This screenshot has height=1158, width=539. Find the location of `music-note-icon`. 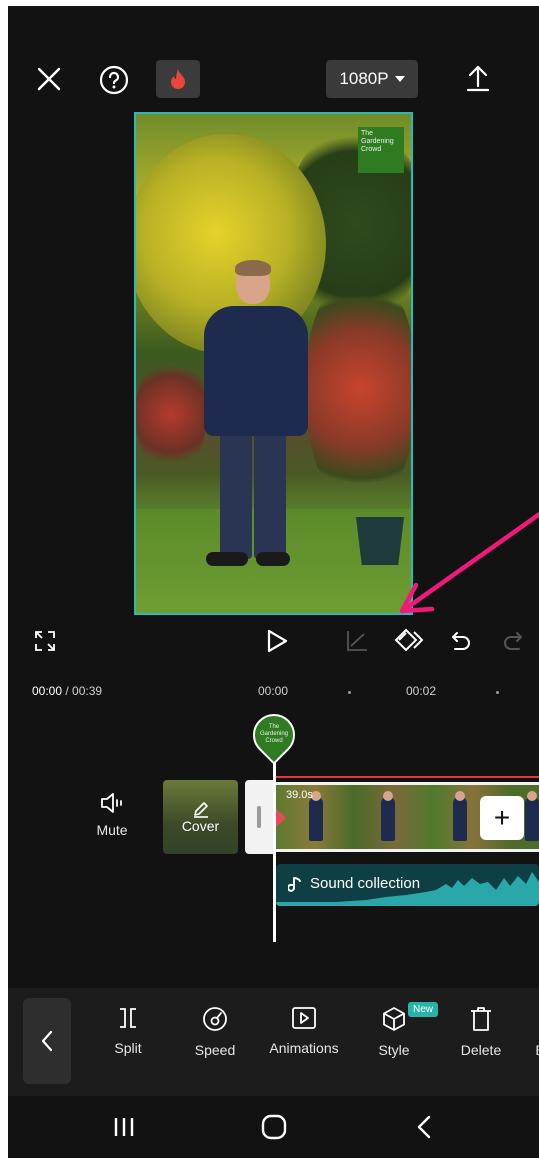

music-note-icon is located at coordinates (295, 884).